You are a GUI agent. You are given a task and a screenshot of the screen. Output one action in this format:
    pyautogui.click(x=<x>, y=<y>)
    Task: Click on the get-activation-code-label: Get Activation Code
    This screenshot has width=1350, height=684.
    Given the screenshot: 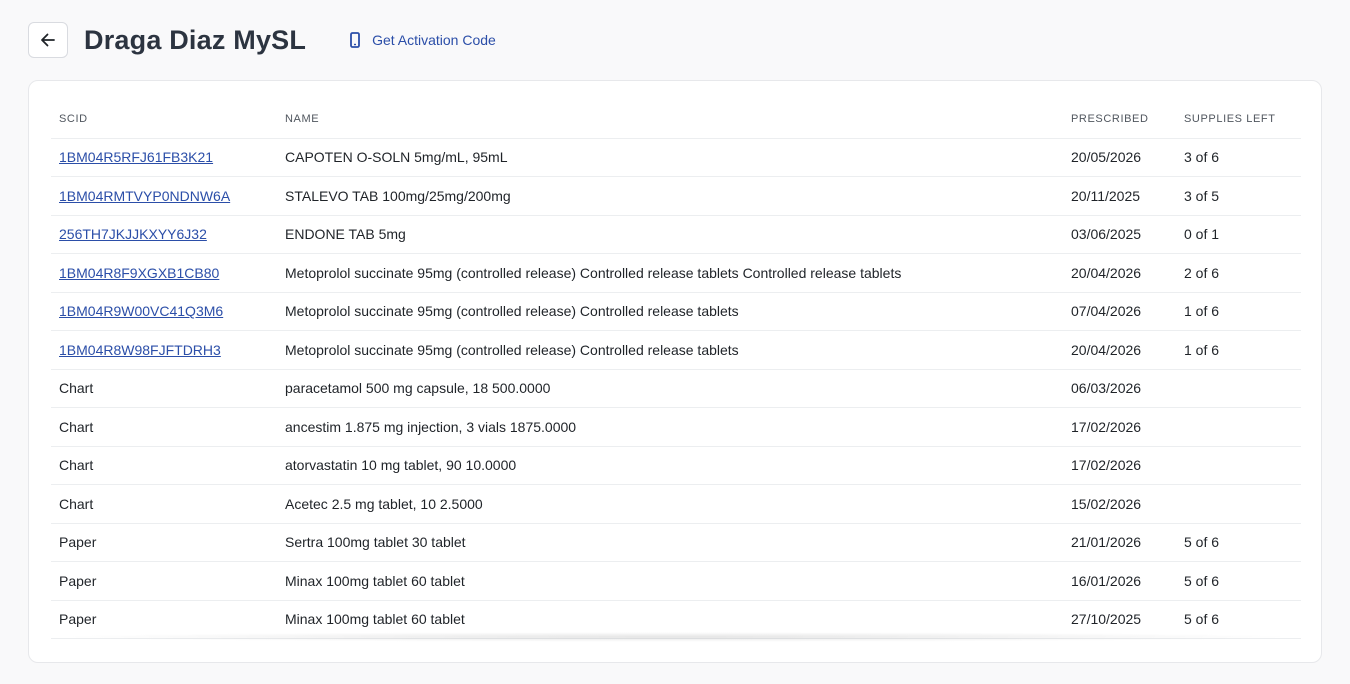 What is the action you would take?
    pyautogui.click(x=434, y=40)
    